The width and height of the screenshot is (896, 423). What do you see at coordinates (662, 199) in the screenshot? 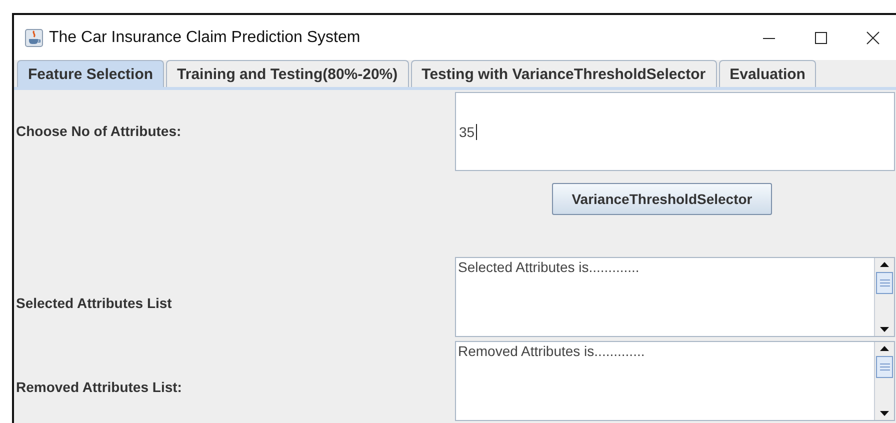
I see `selector-button: VarianceThresholdSelector` at bounding box center [662, 199].